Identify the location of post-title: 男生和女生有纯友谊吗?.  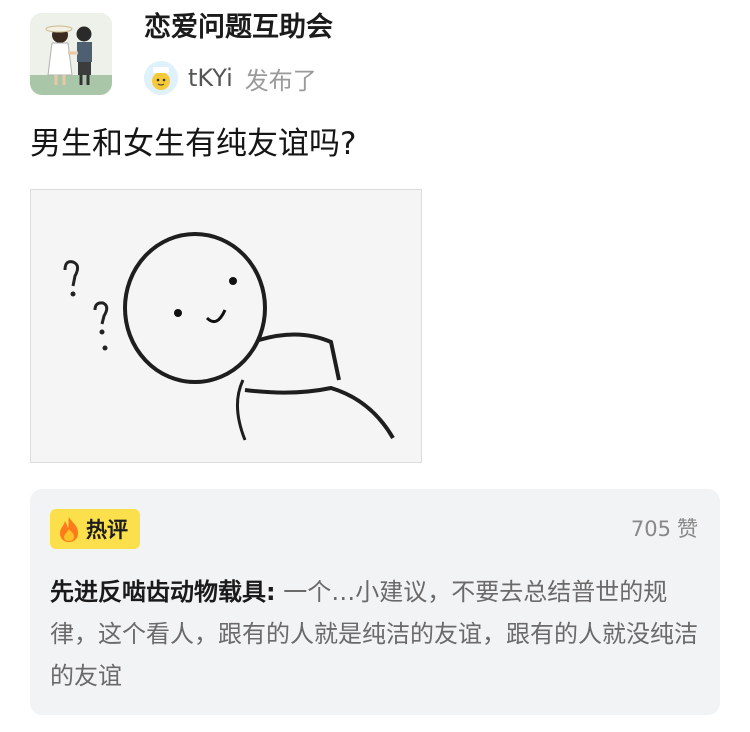
(193, 144).